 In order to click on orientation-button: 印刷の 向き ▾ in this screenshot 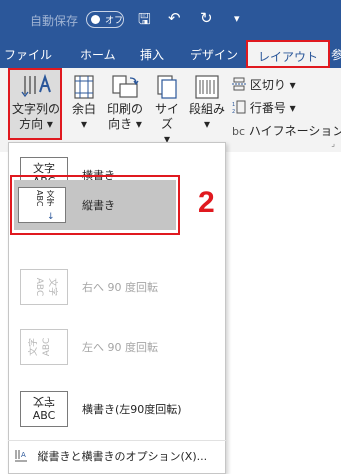, I will do `click(125, 103)`.